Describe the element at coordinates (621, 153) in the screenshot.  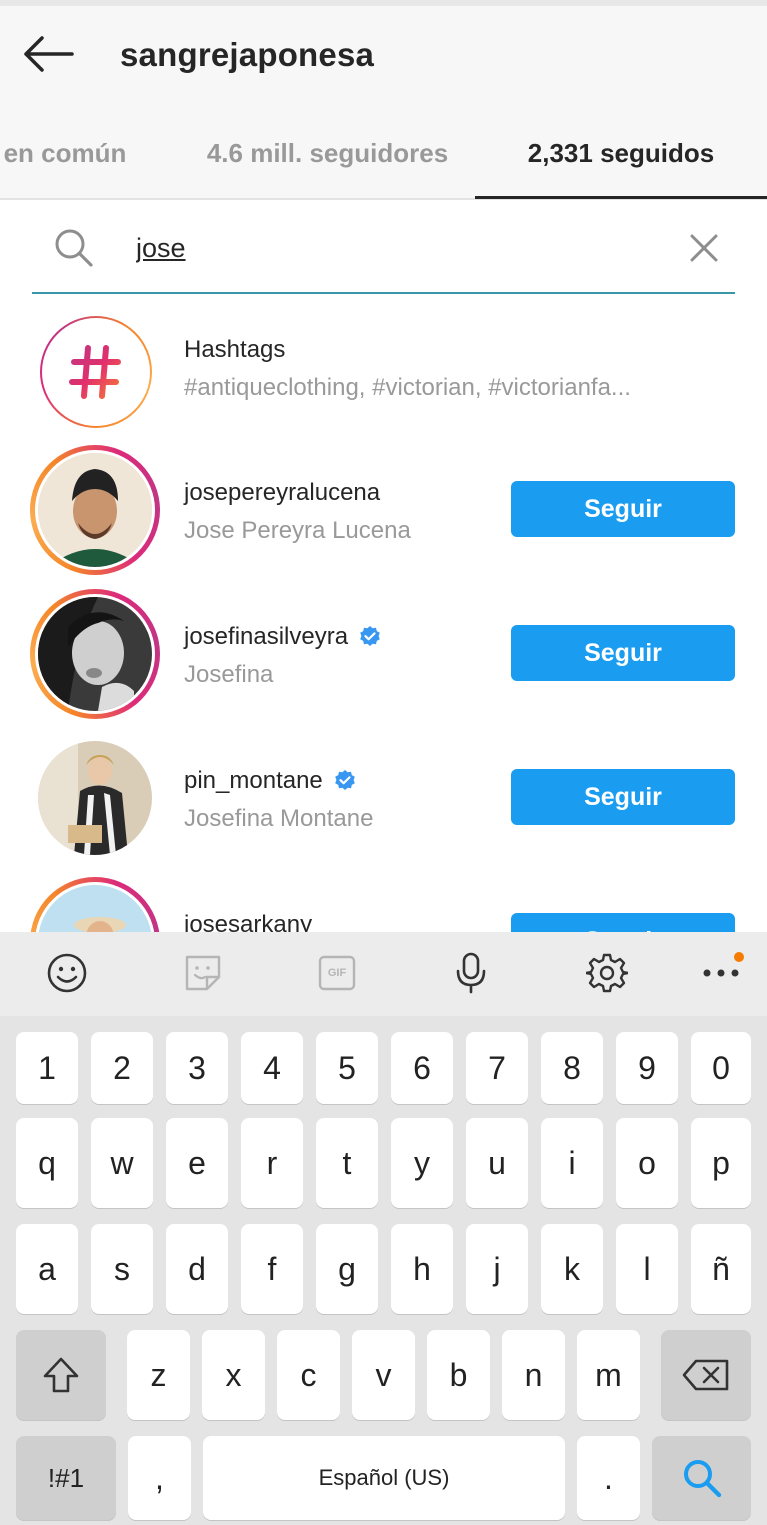
I see `tab-seguidos: 2,331 seguidos` at that location.